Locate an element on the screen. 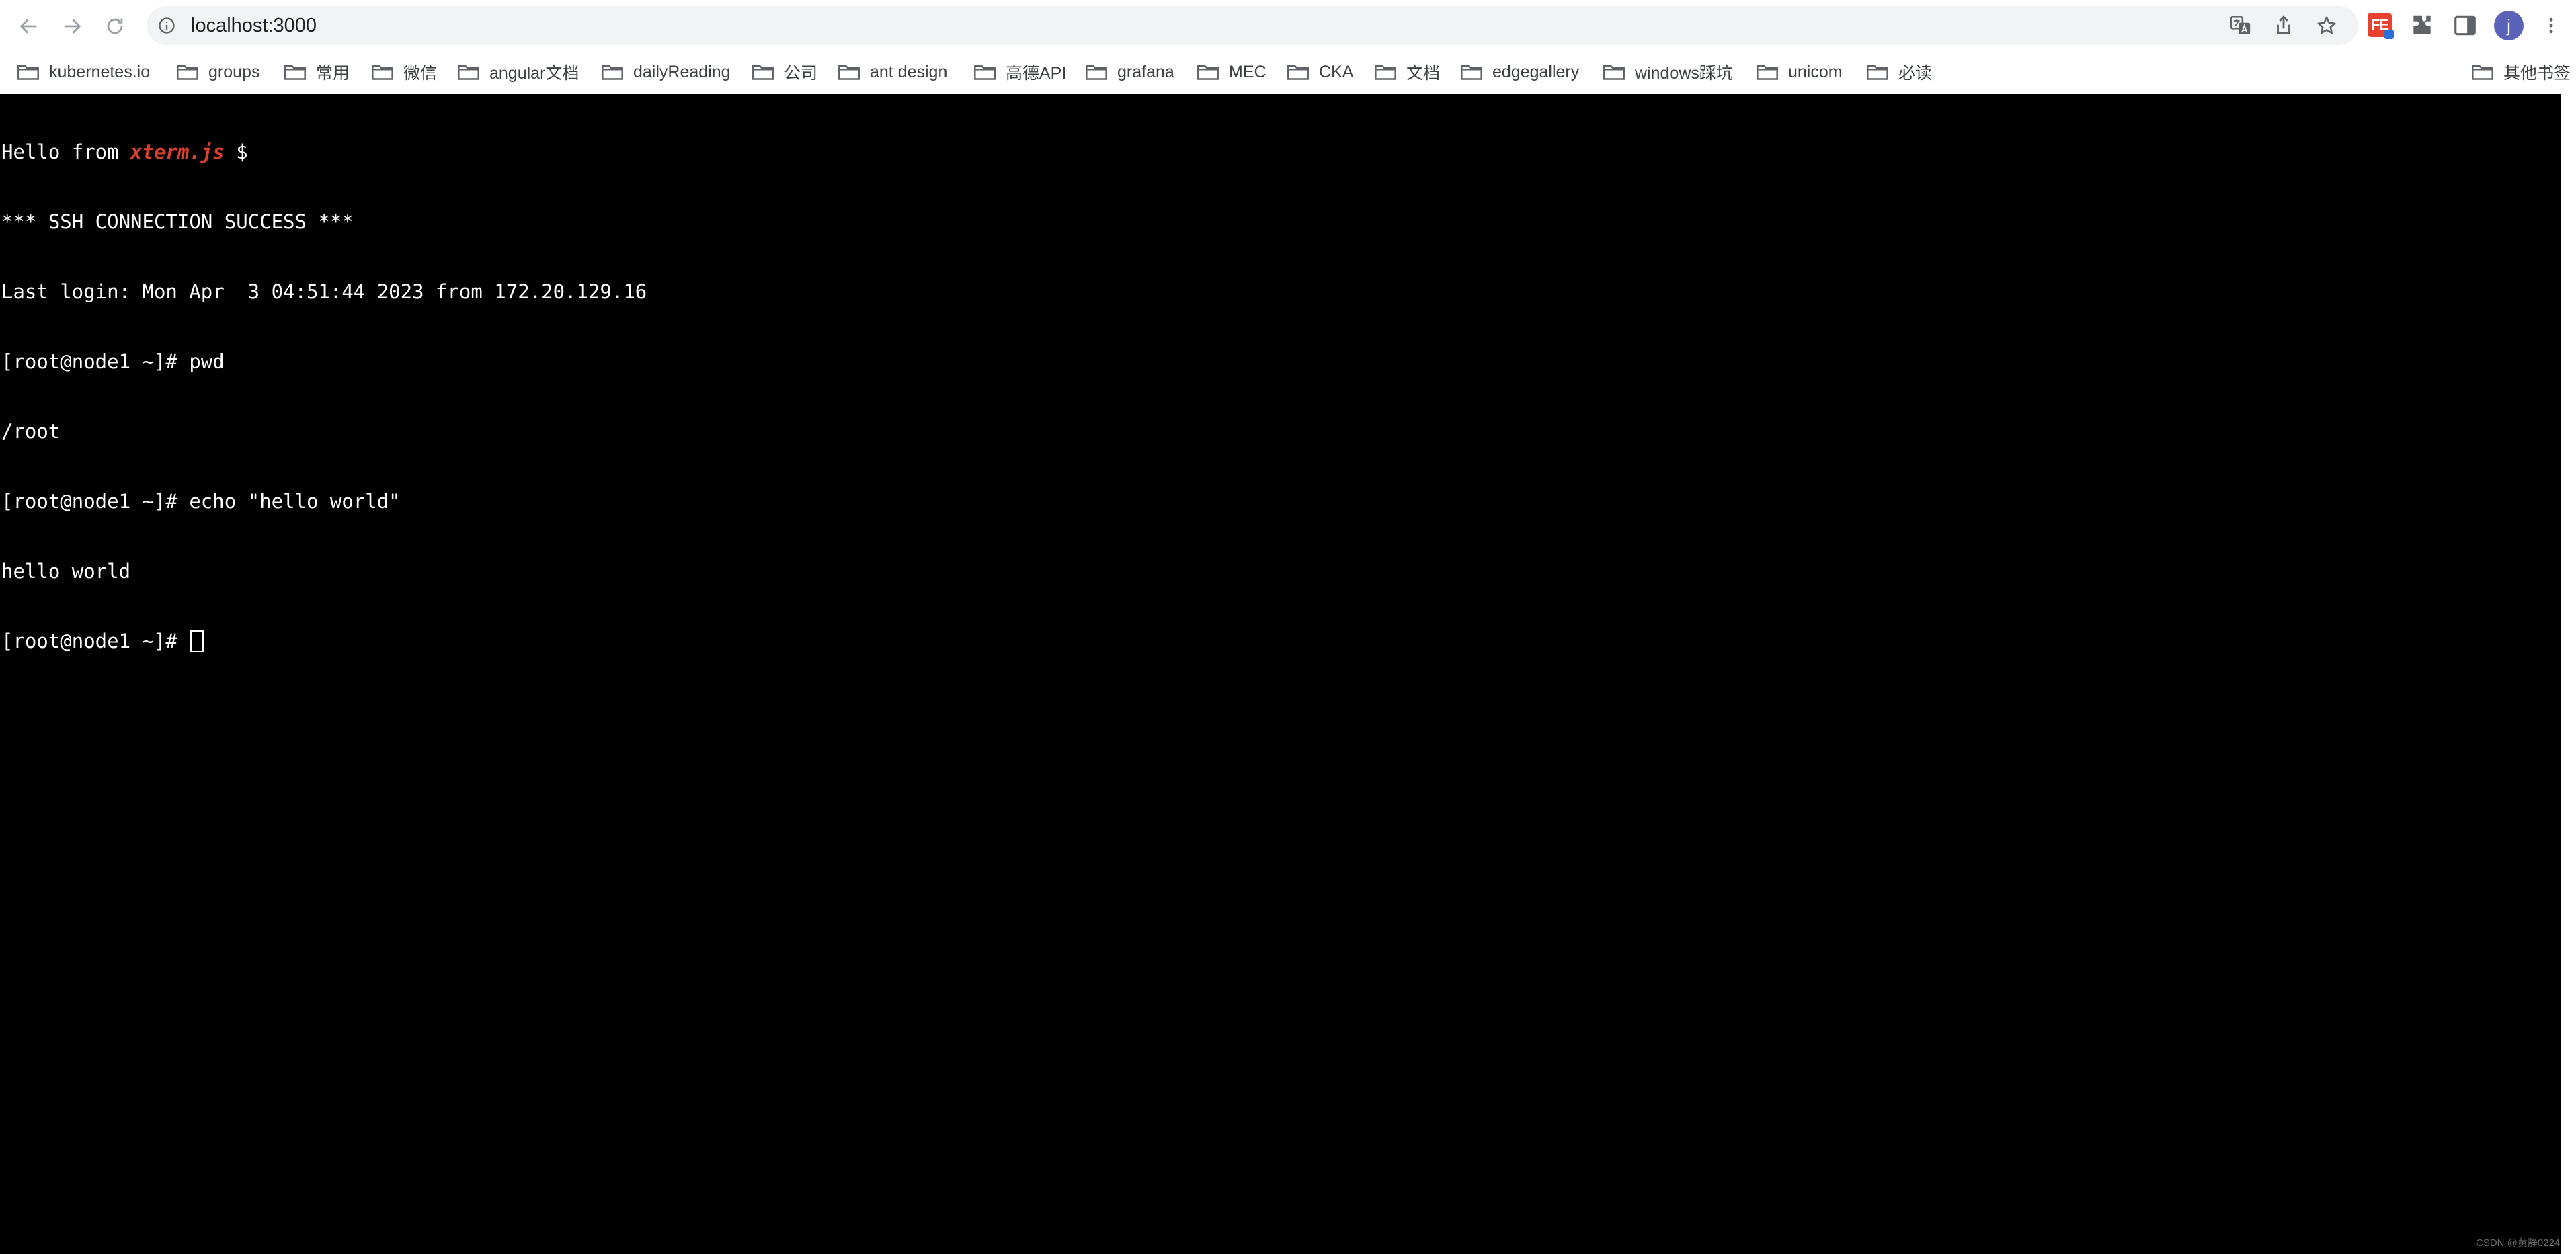 Image resolution: width=2576 pixels, height=1254 pixels. bookmark-label: groups is located at coordinates (234, 71).